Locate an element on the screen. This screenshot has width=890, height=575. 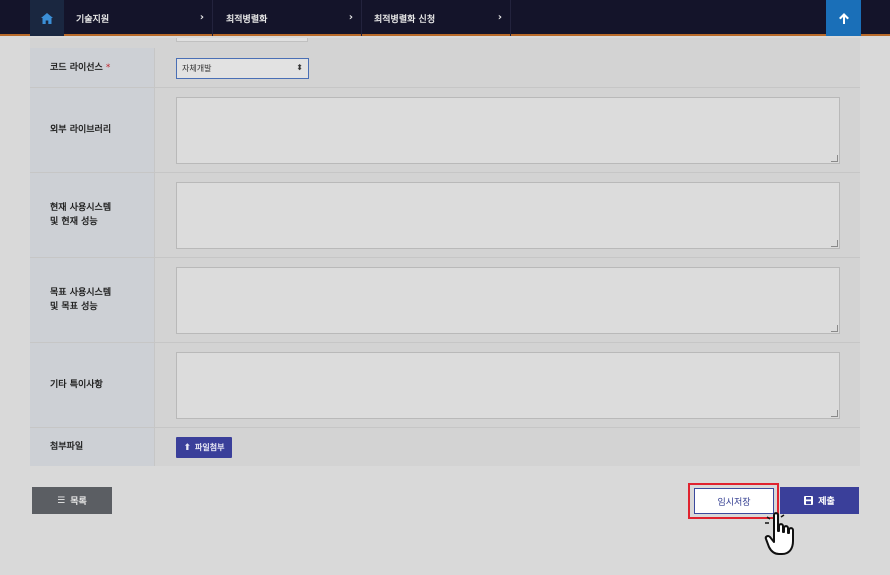
nav-item-parallelization: 최적병렬화 › is located at coordinates (287, 18).